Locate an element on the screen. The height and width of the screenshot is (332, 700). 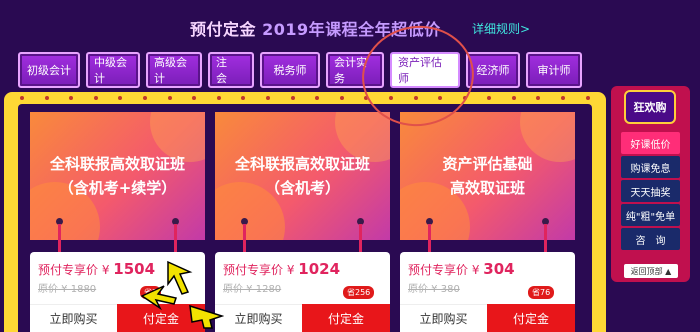
category-nav: 初级会计 中级会计 高级会计注 会税务师 会计实务 资产评估师 经济师 审计师 is located at coordinates (300, 70).